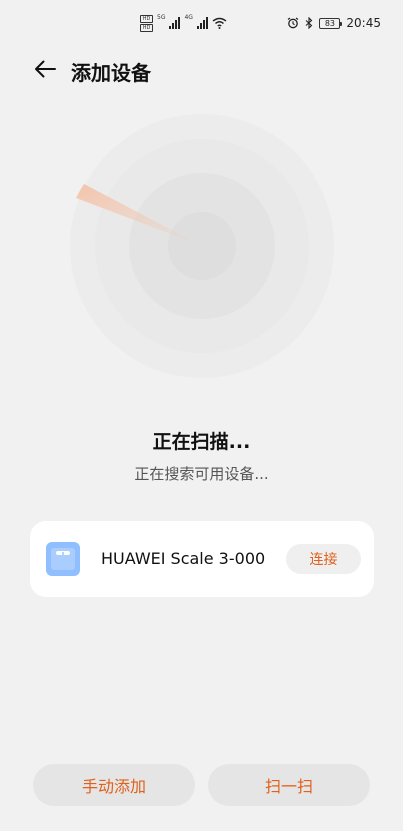 The height and width of the screenshot is (831, 403). What do you see at coordinates (161, 17) in the screenshot?
I see `network-type-1: 5G` at bounding box center [161, 17].